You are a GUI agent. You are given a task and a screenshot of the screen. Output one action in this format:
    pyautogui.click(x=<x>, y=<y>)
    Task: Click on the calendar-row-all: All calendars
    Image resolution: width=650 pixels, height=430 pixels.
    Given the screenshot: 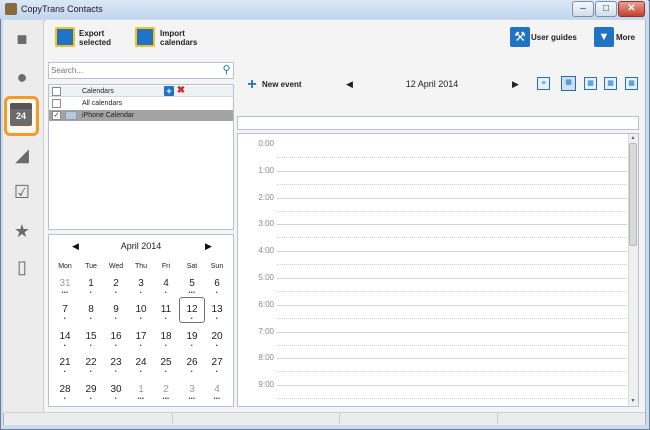 What is the action you would take?
    pyautogui.click(x=141, y=103)
    